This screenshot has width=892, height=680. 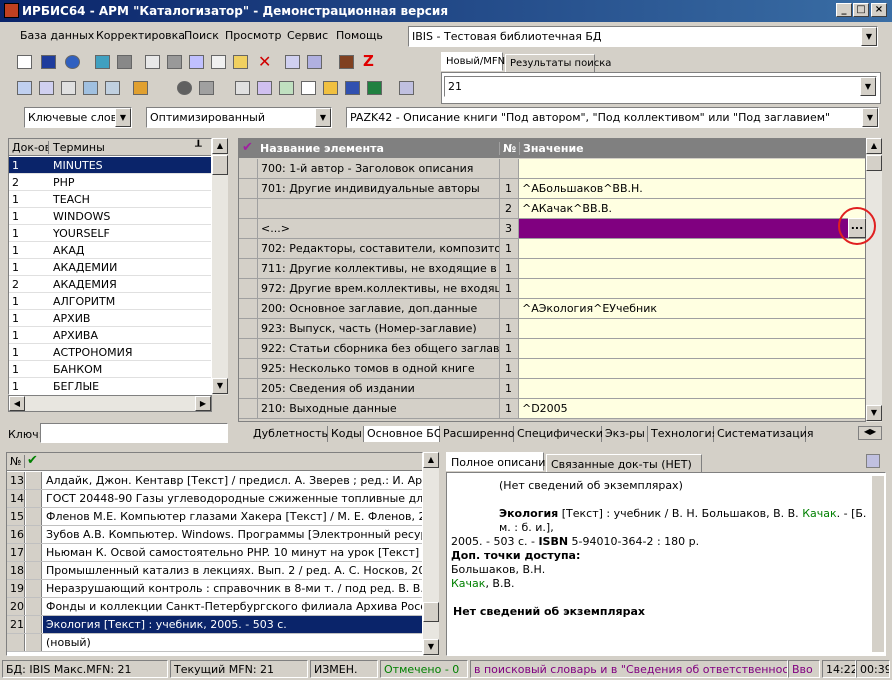 I want to click on tab-editor-4: Специфические, so click(x=562, y=434).